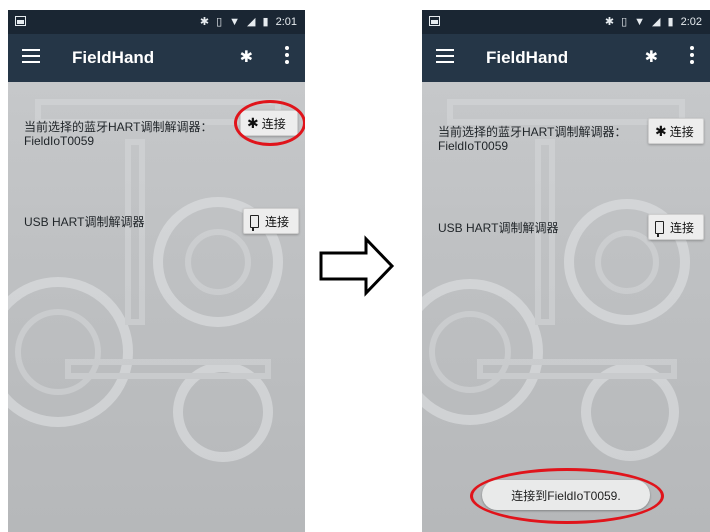 The height and width of the screenshot is (532, 710). What do you see at coordinates (691, 21) in the screenshot?
I see `status-time: 2:02` at bounding box center [691, 21].